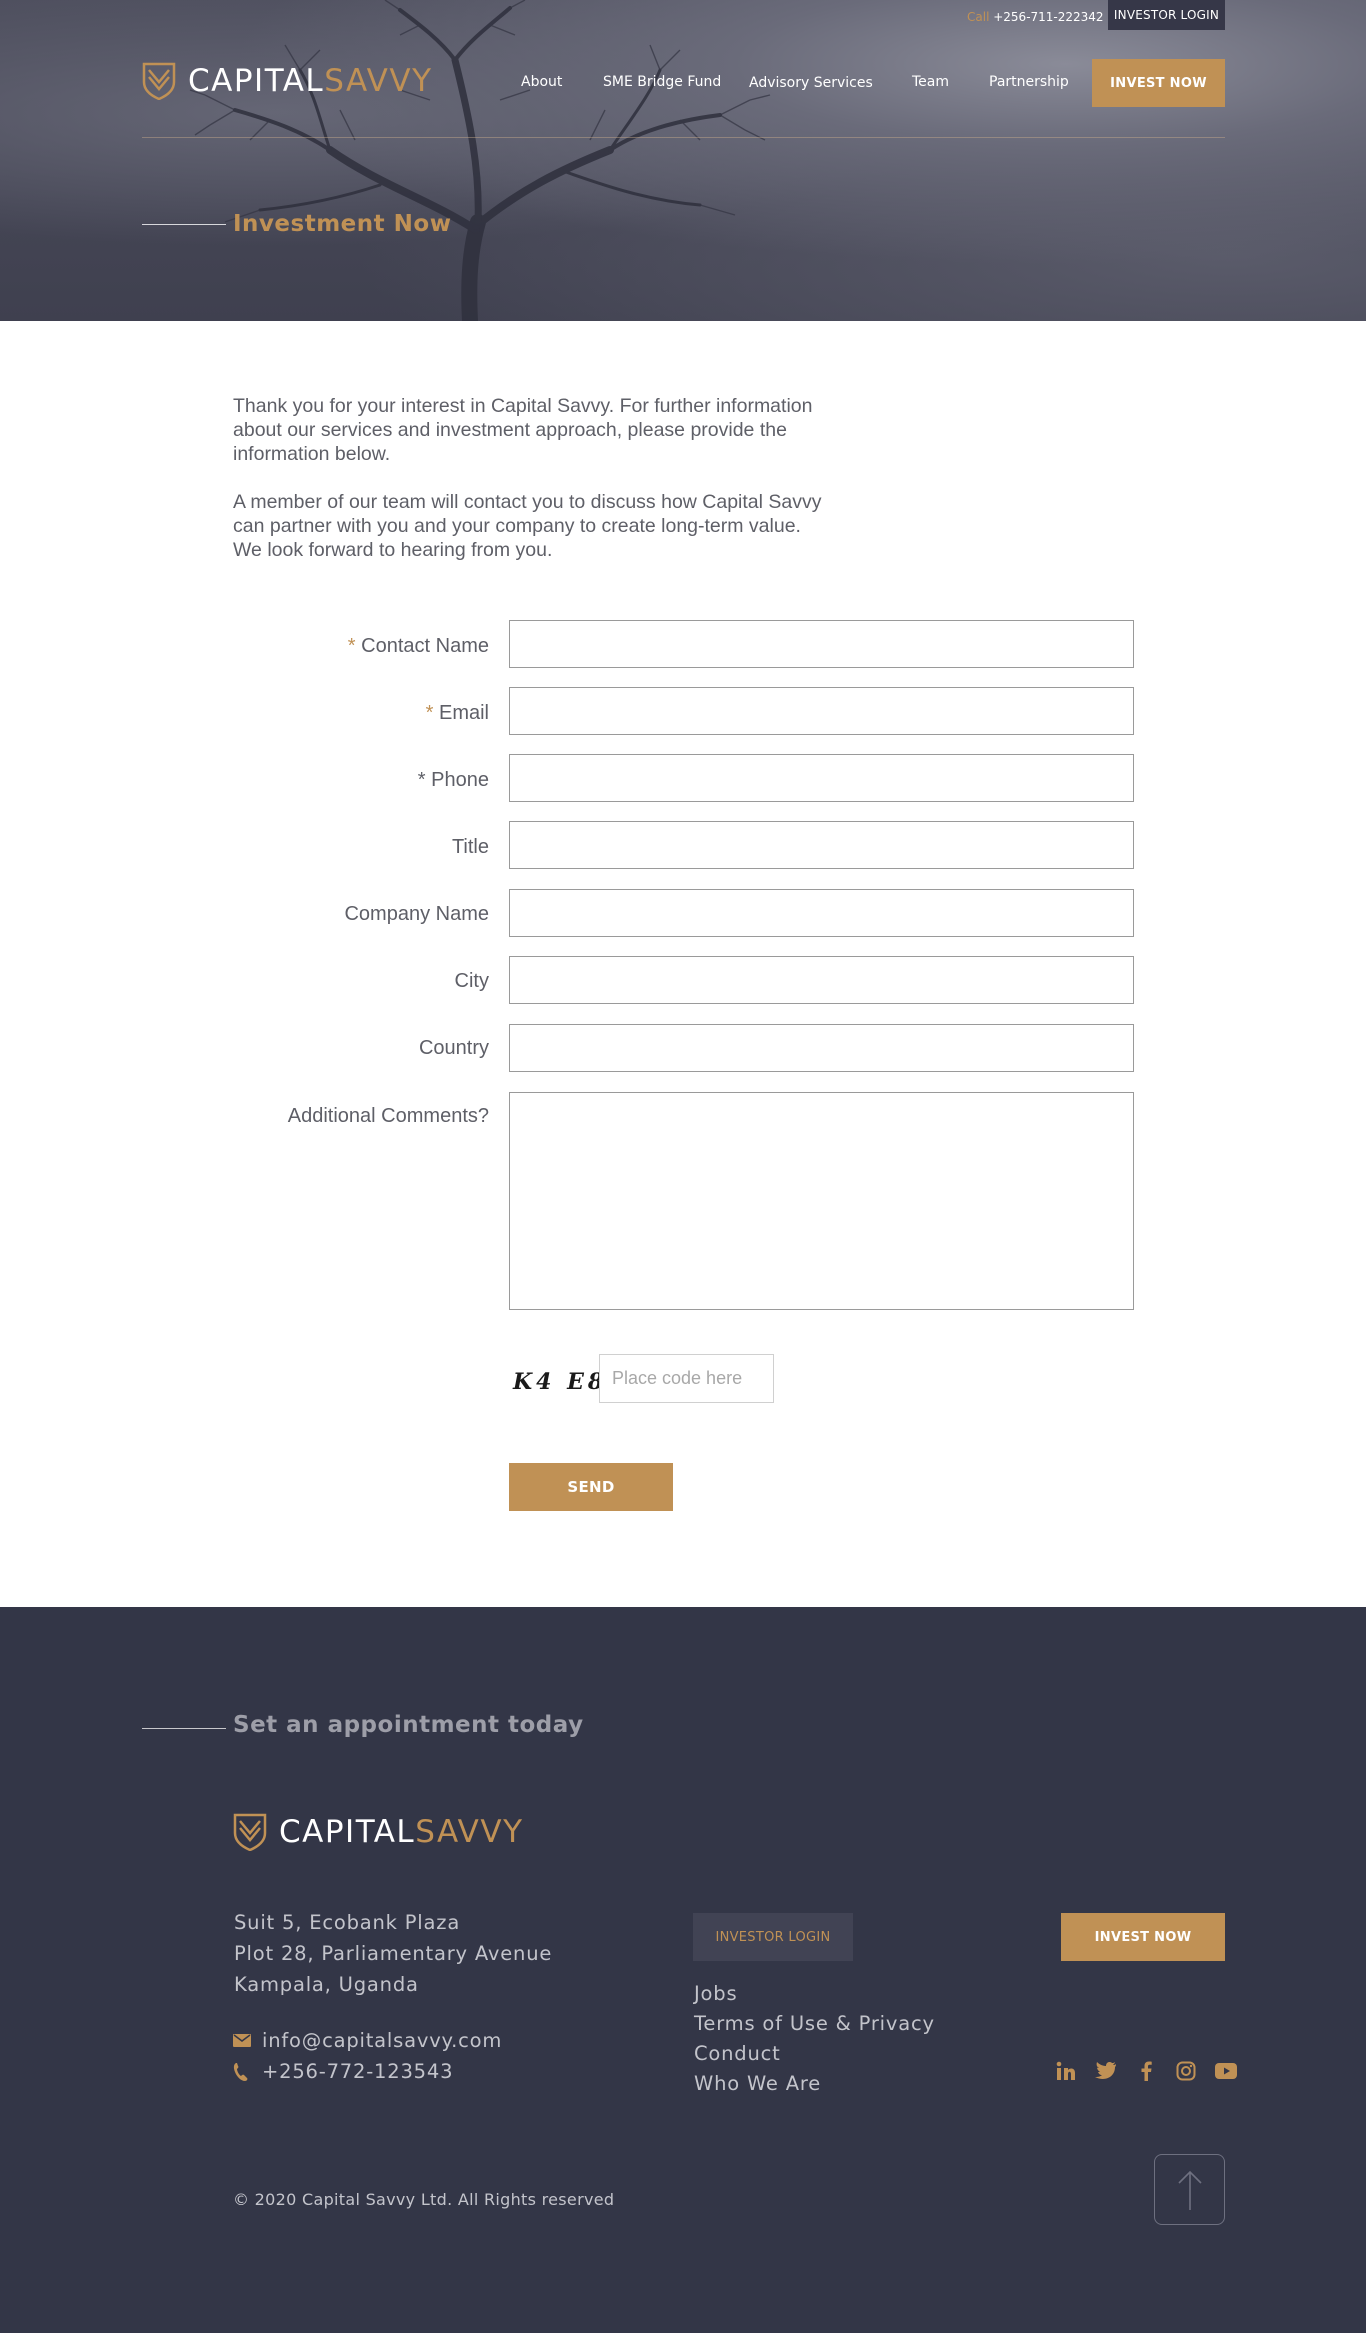 This screenshot has width=1366, height=2333. What do you see at coordinates (560, 1382) in the screenshot?
I see `captcha-image: K4 E8` at bounding box center [560, 1382].